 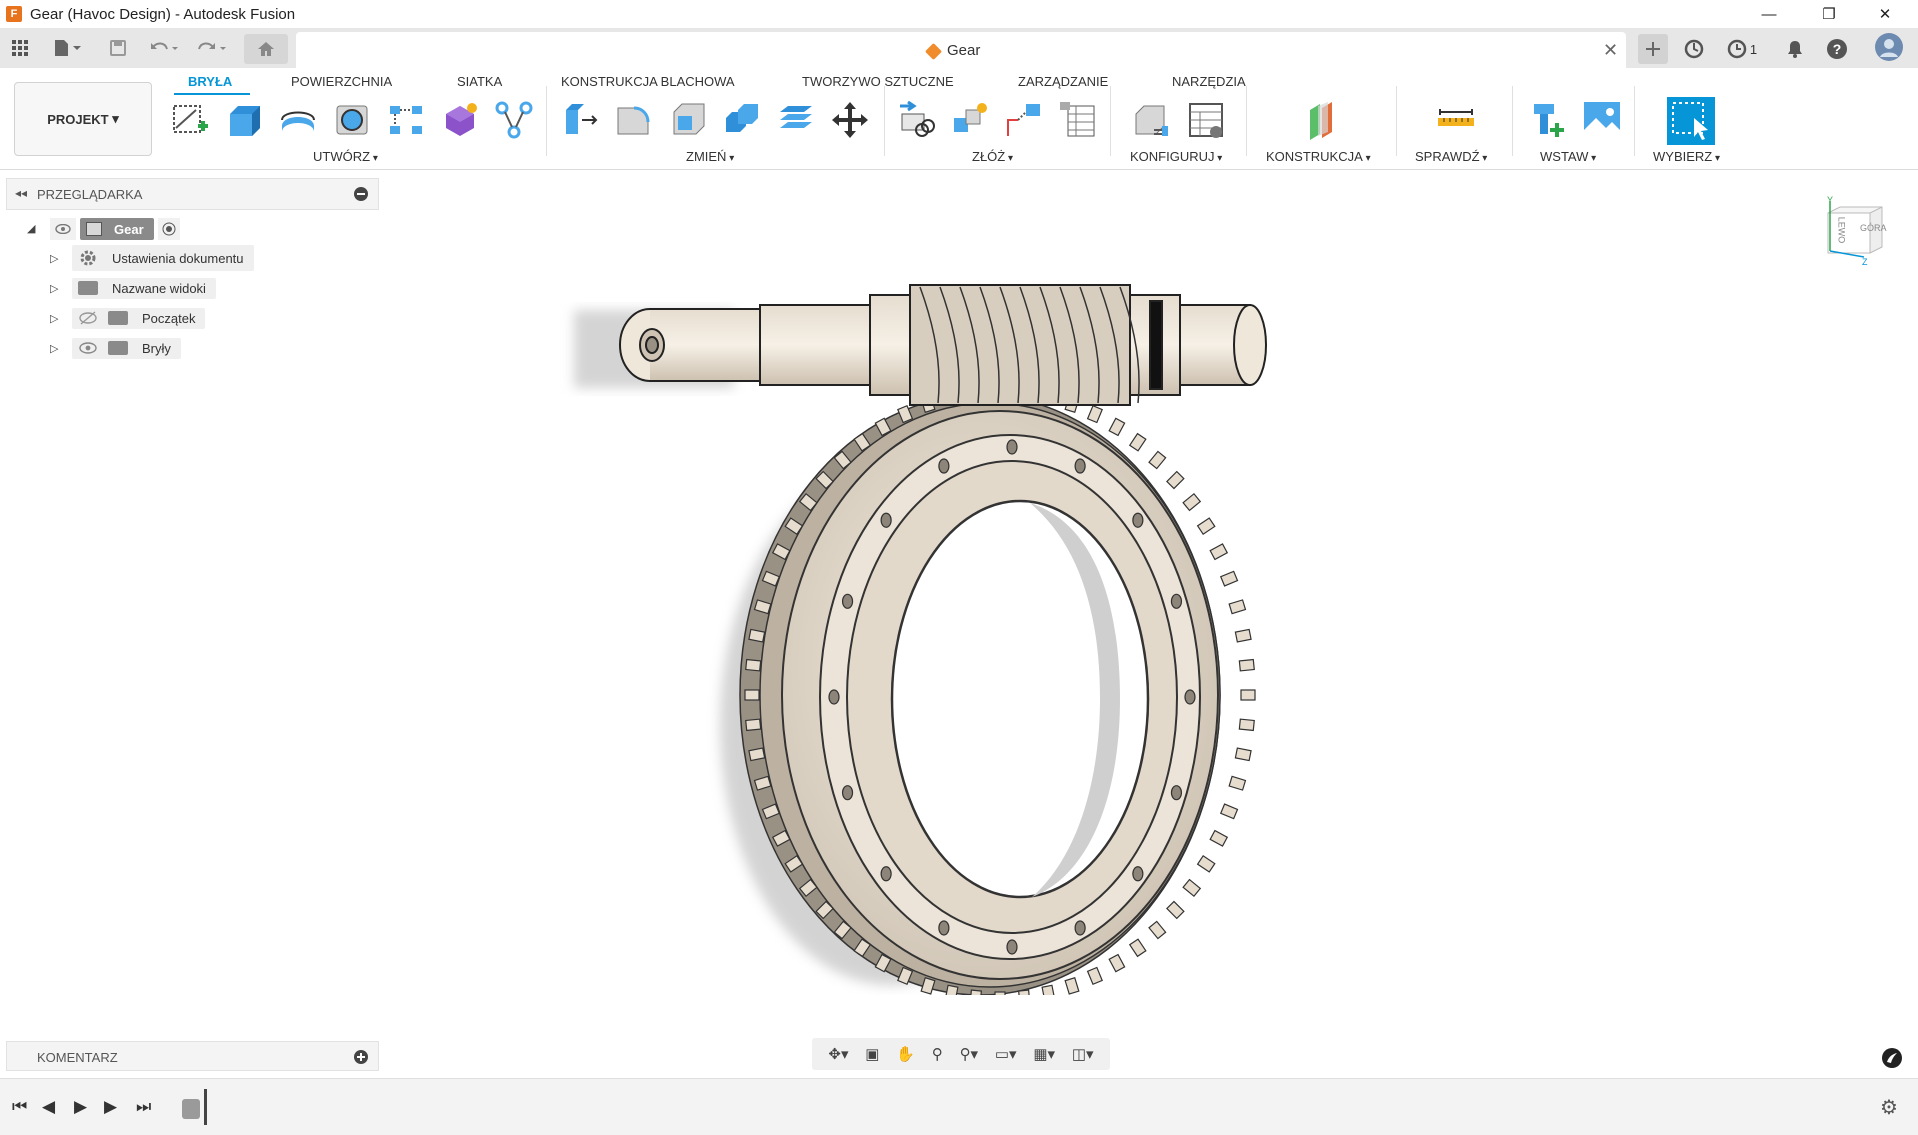 I want to click on viewcube-top-face: GÓRA, so click(x=1873, y=228).